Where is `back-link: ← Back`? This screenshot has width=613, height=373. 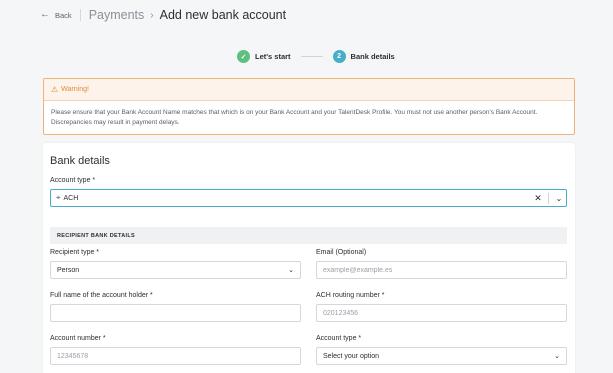 back-link: ← Back is located at coordinates (56, 15).